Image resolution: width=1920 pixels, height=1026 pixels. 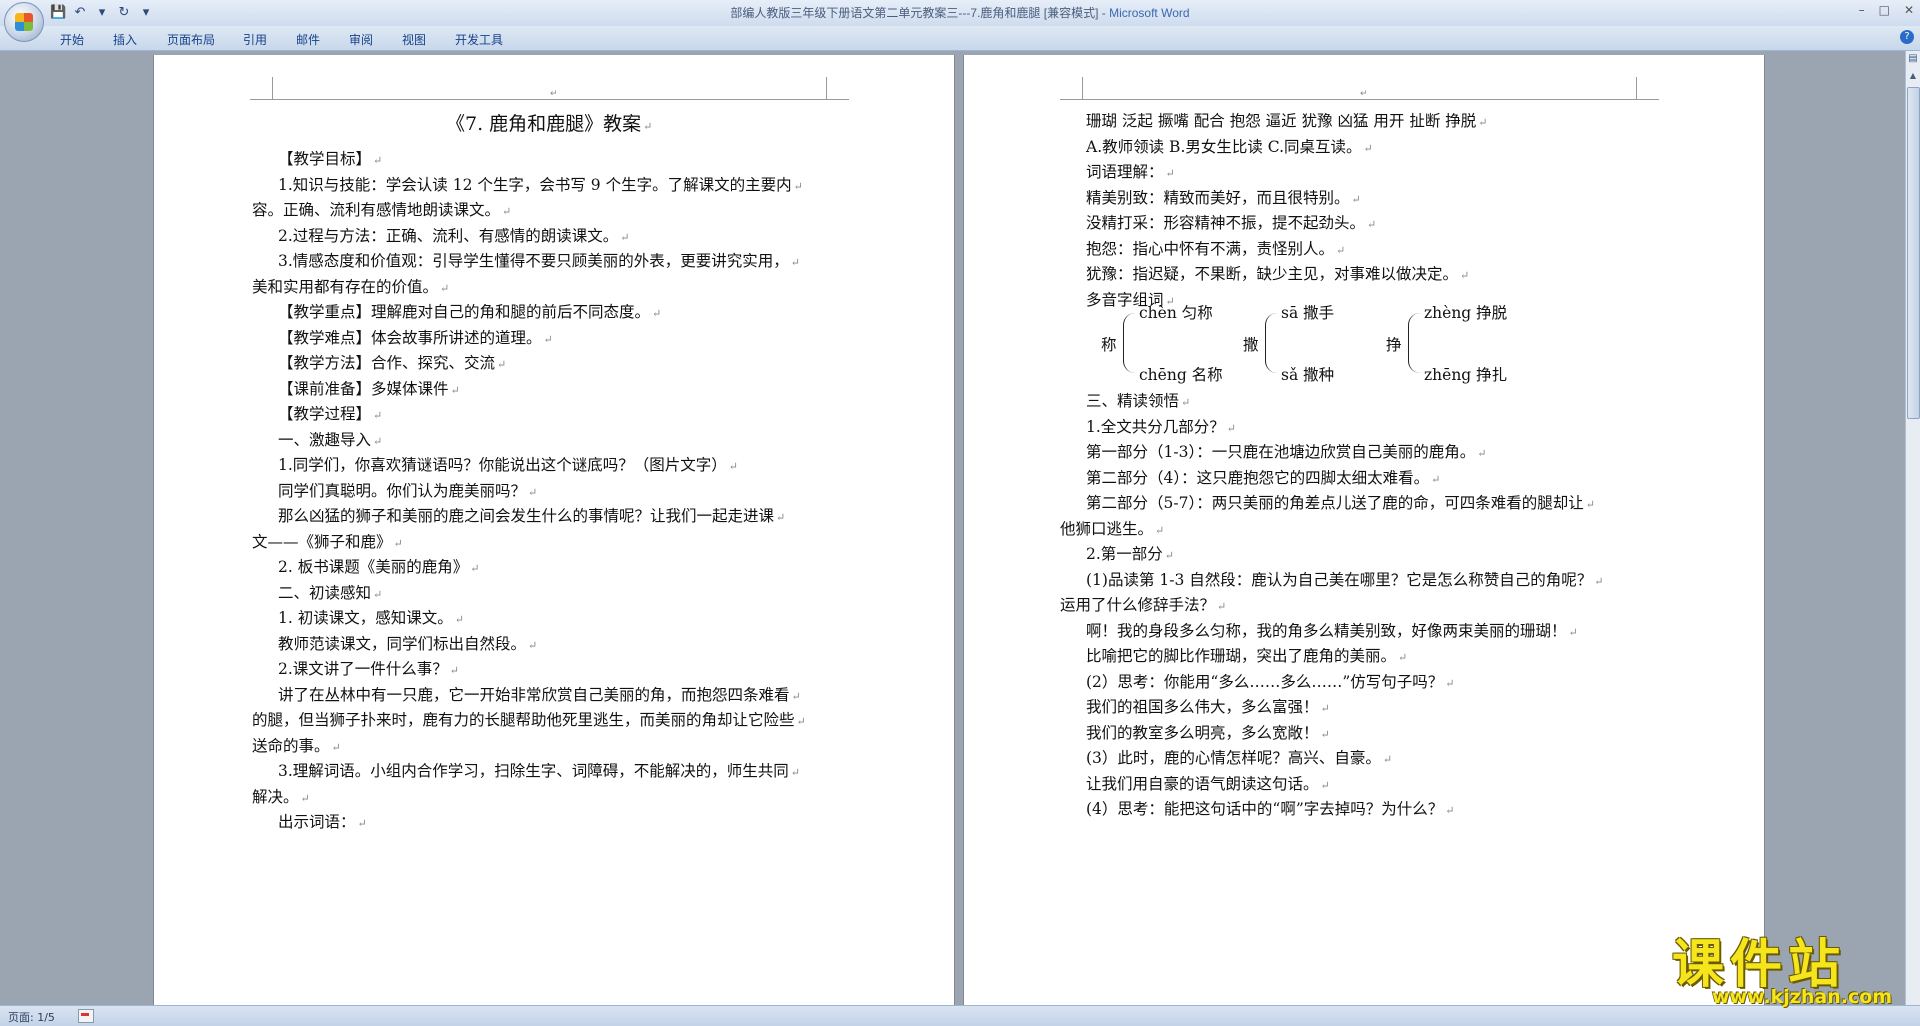 I want to click on proofing-icon, so click(x=86, y=1016).